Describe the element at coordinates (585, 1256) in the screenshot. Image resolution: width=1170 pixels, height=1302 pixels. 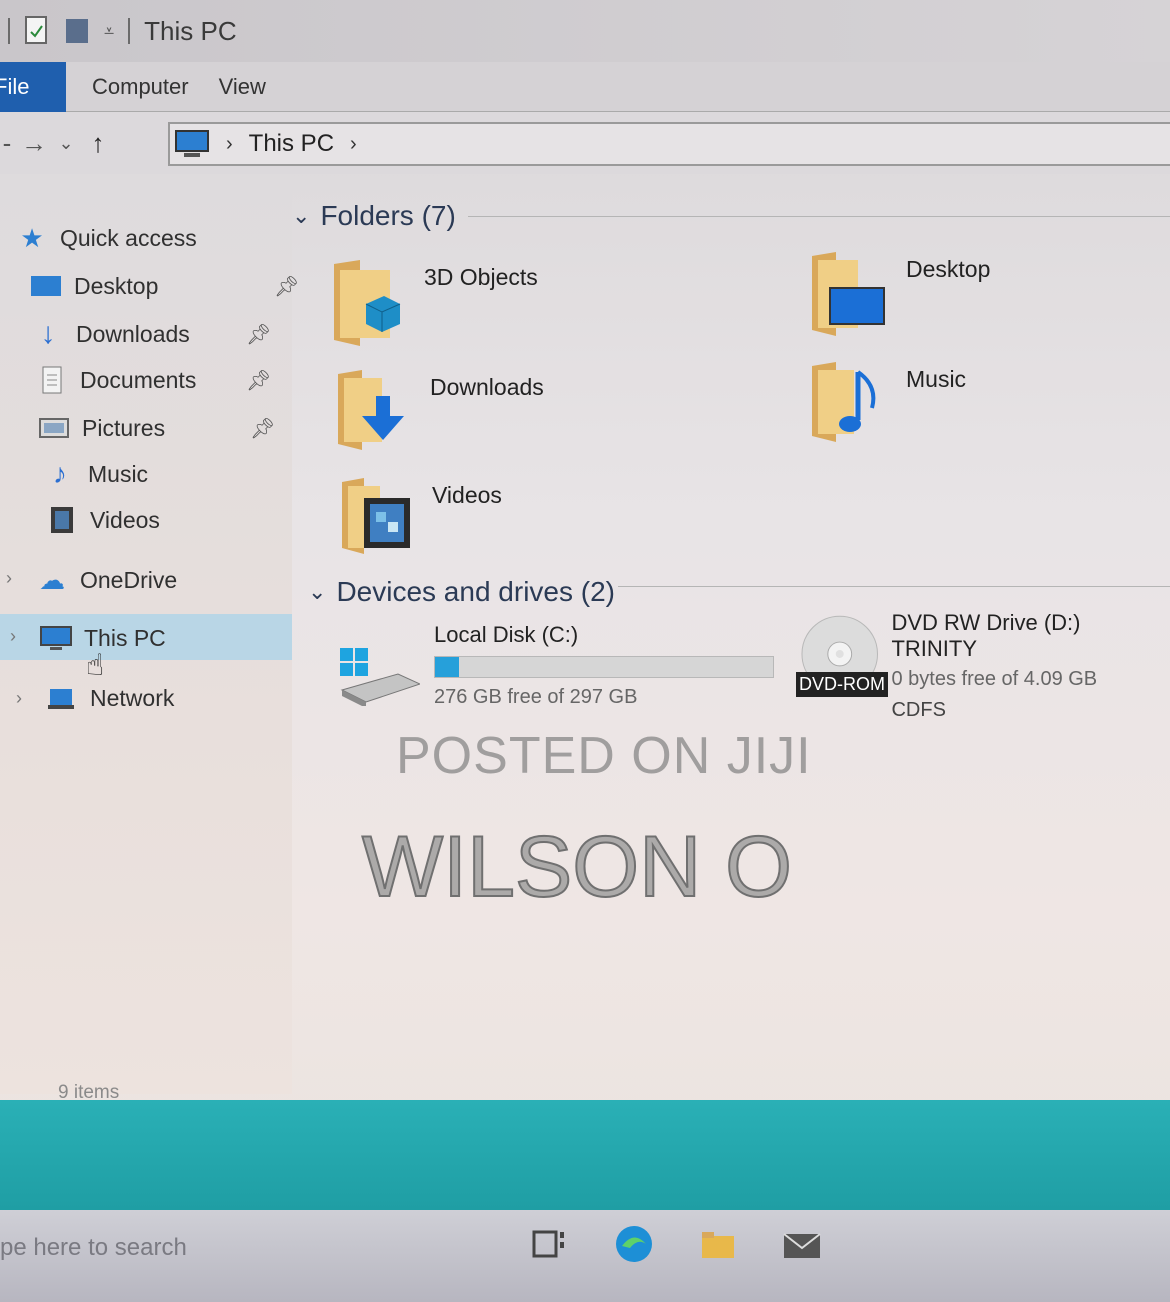
I see `taskbar: pe here to search` at that location.